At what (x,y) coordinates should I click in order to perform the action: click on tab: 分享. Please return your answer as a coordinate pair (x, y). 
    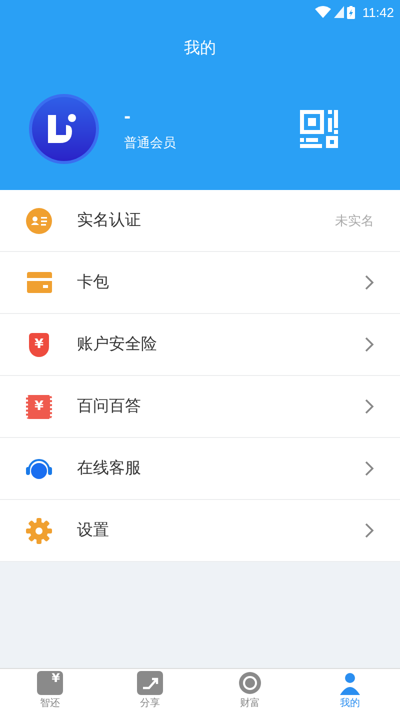
    Looking at the image, I should click on (150, 690).